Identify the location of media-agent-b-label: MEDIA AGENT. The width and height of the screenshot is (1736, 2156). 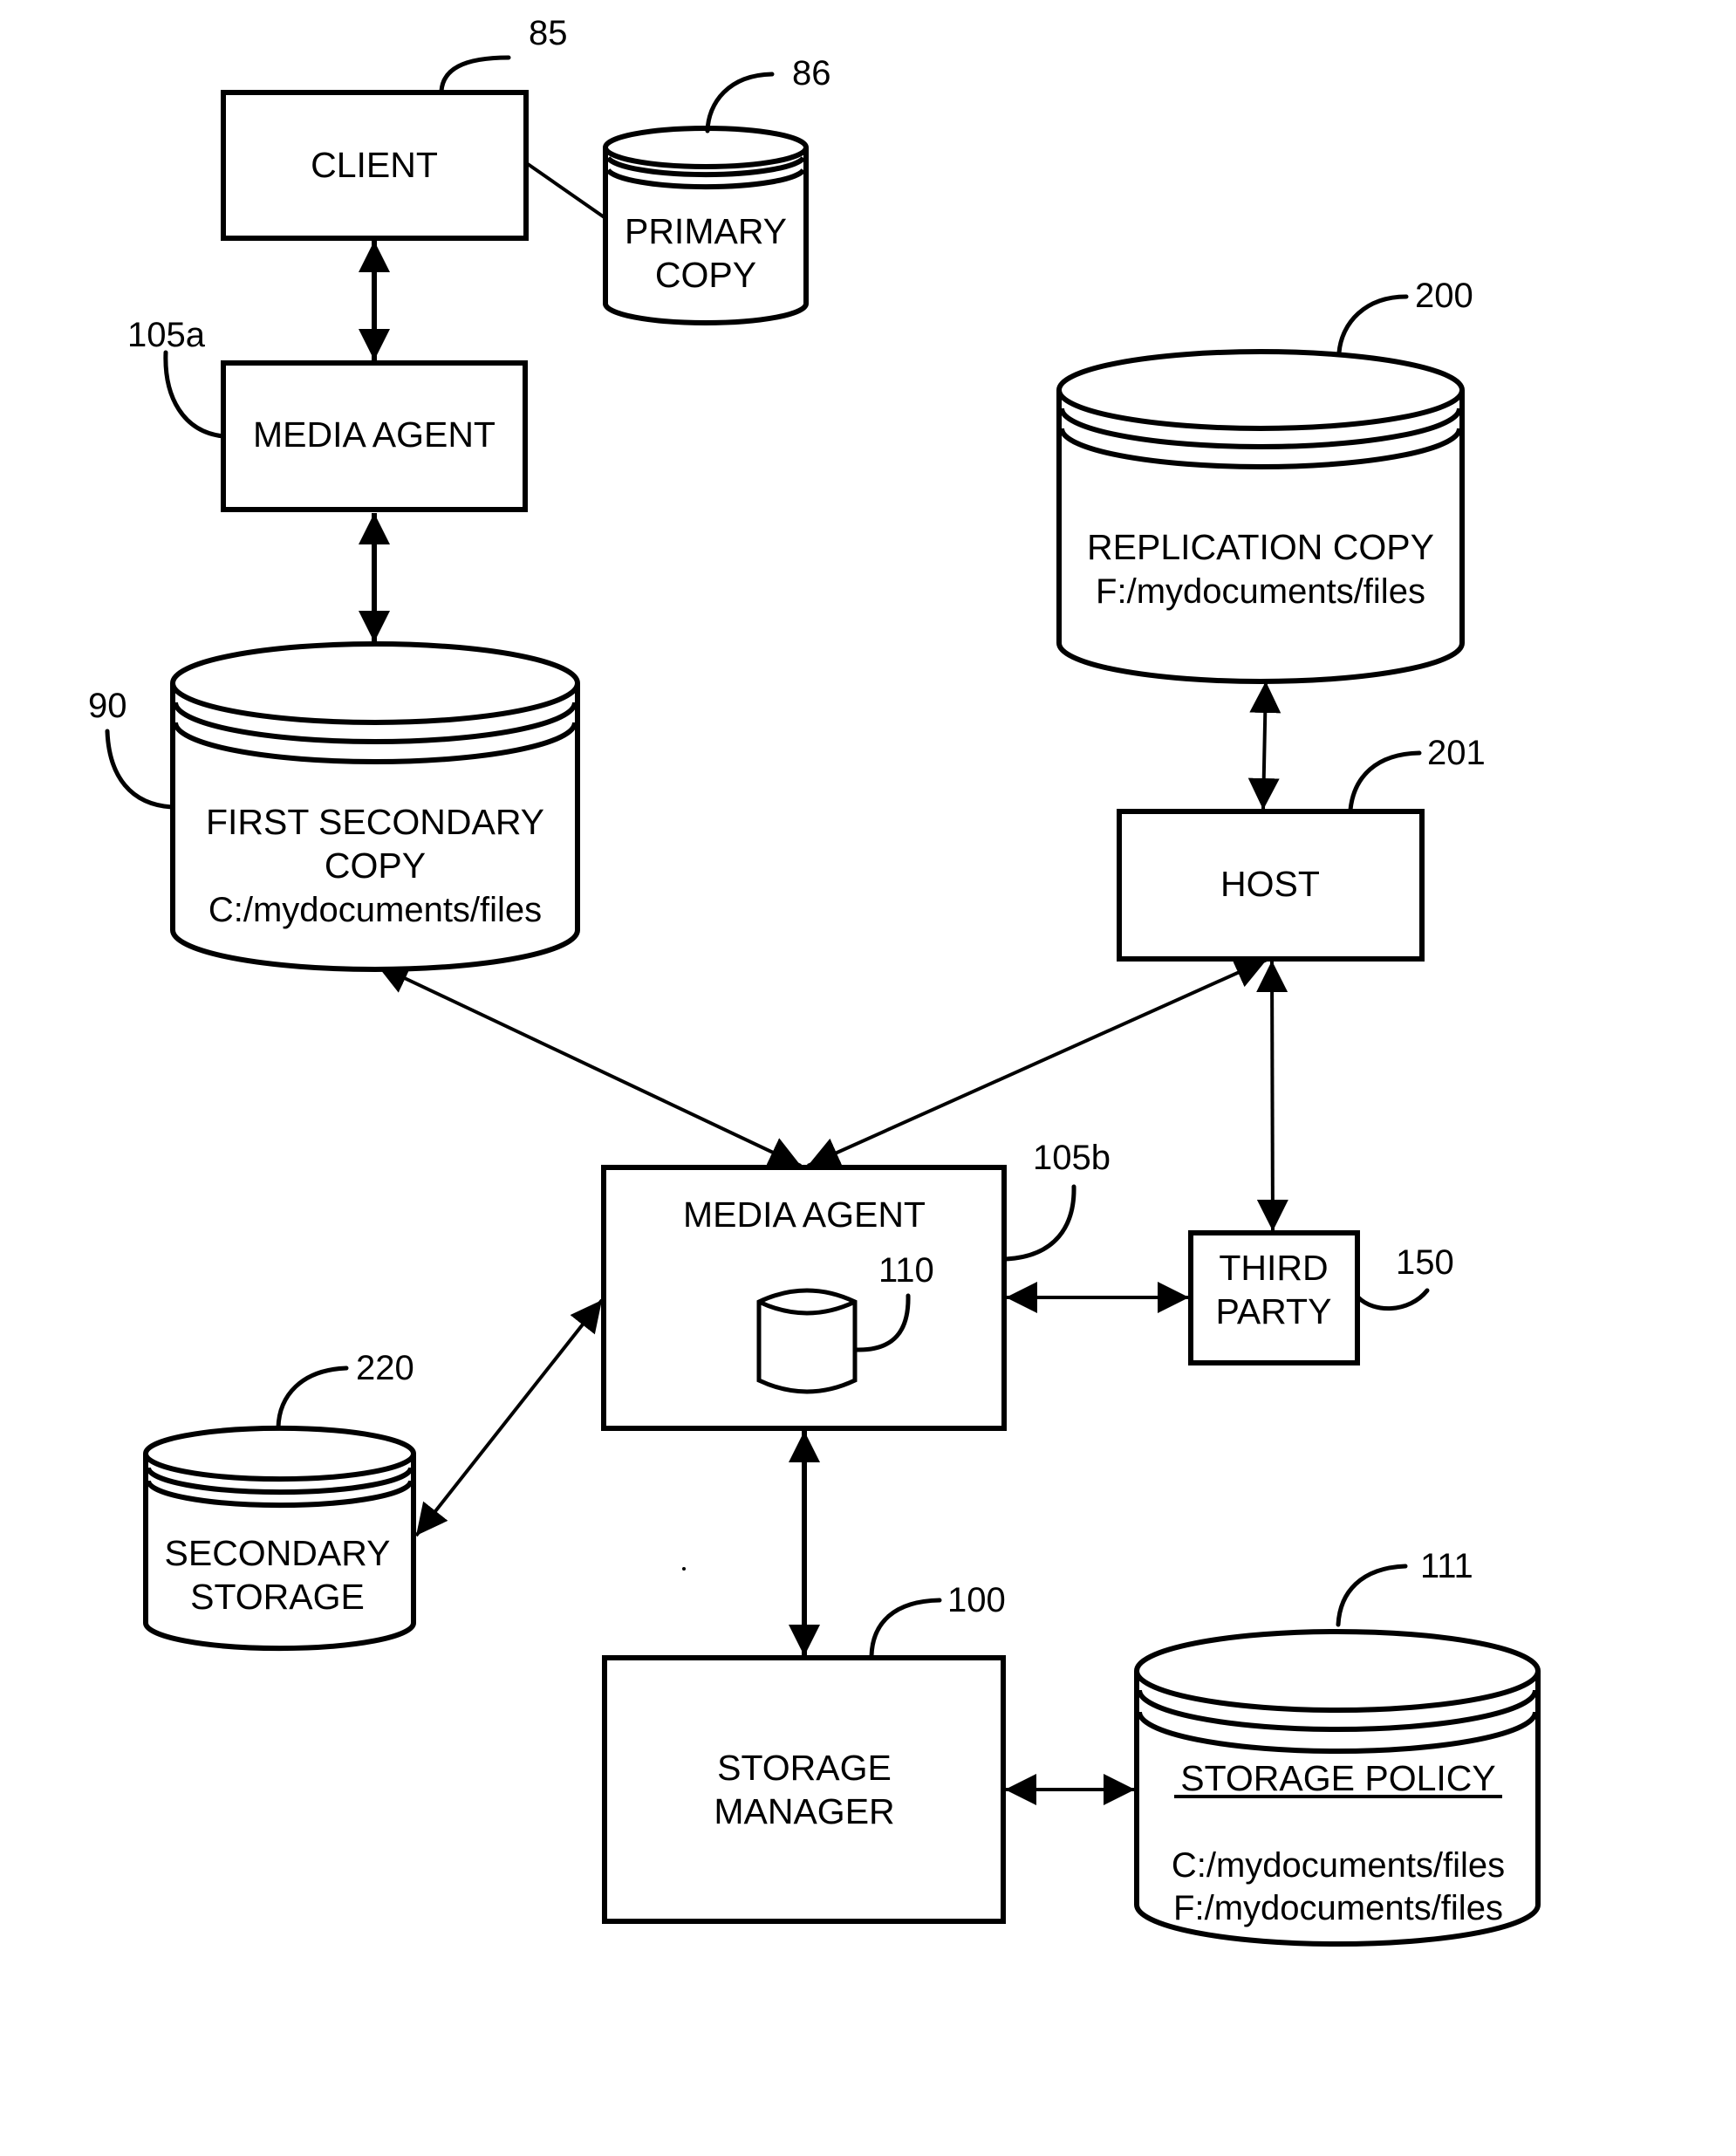
(804, 1214).